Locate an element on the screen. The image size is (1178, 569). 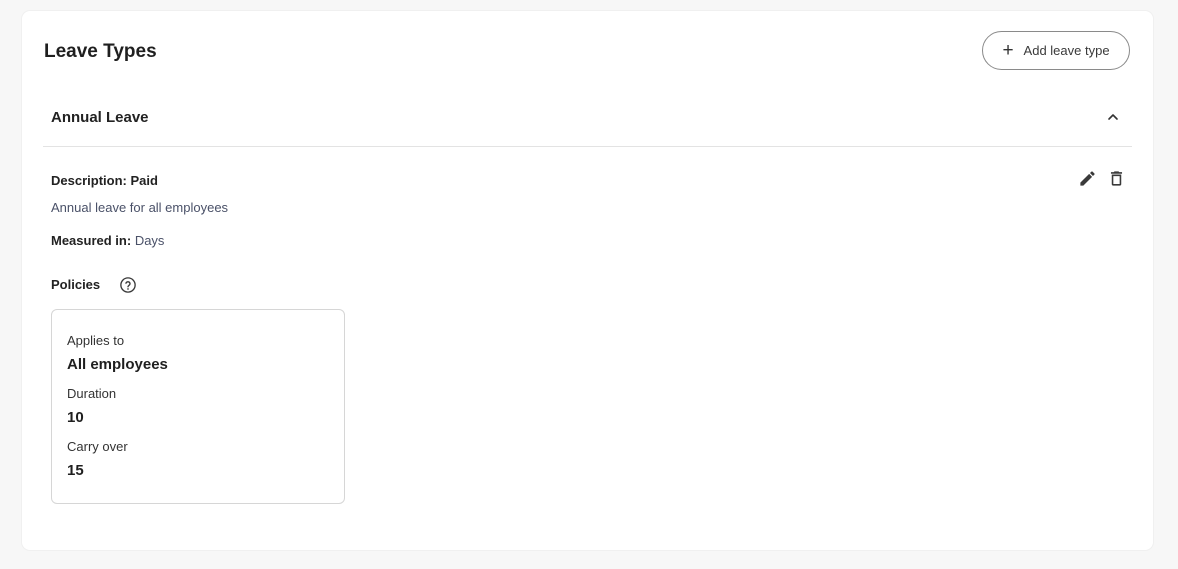
add-leave-type-button: + Add leave type is located at coordinates (1056, 50).